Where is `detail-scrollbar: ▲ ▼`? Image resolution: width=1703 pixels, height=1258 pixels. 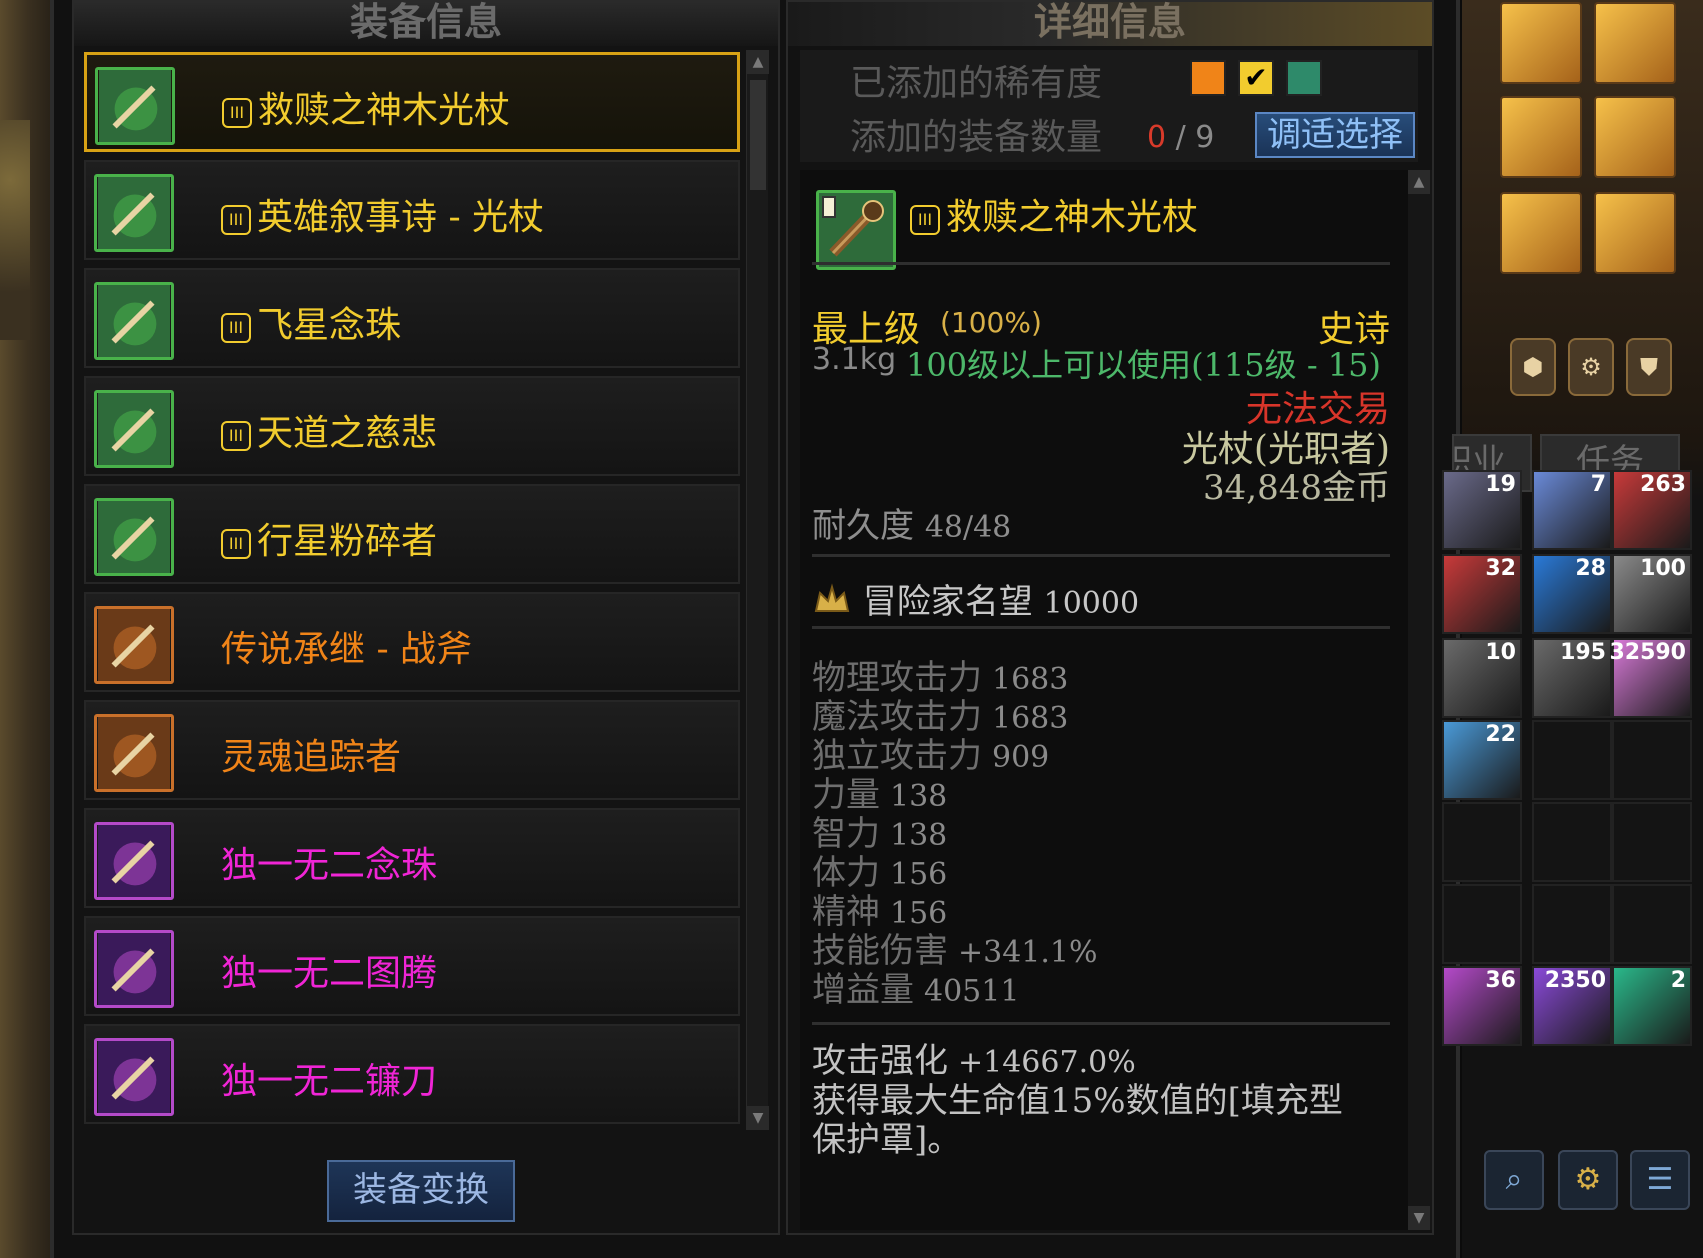
detail-scrollbar: ▲ ▼ is located at coordinates (1420, 700).